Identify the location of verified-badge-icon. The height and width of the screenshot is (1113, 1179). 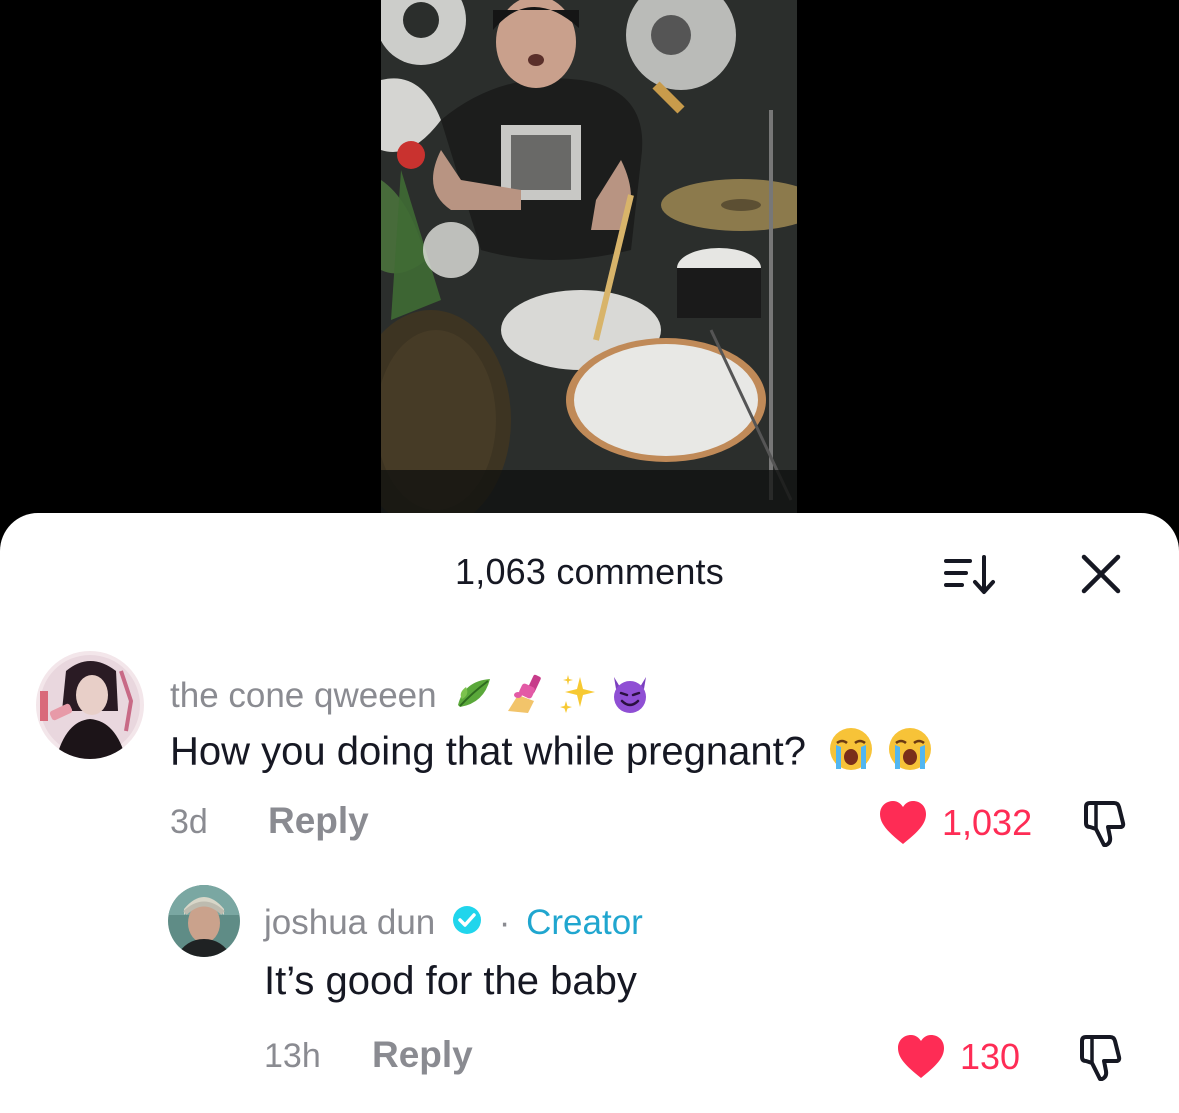
(467, 924).